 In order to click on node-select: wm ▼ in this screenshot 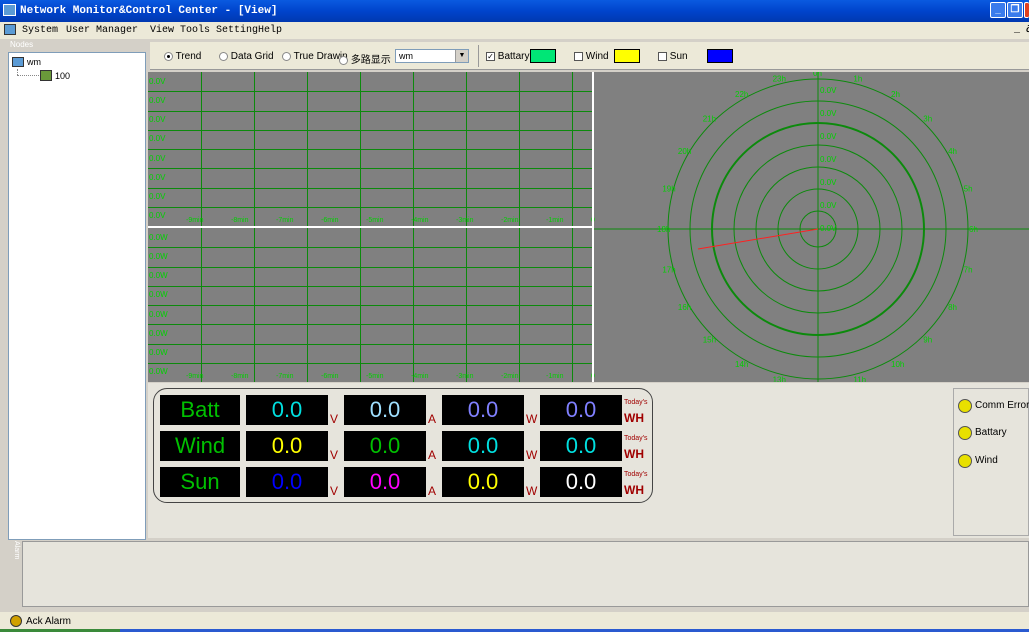, I will do `click(432, 56)`.